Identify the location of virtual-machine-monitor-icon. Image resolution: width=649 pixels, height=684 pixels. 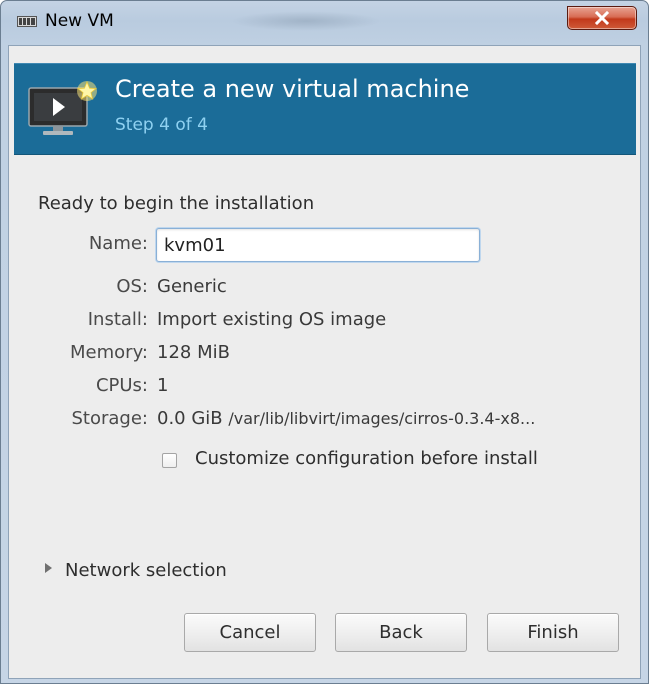
(63, 107).